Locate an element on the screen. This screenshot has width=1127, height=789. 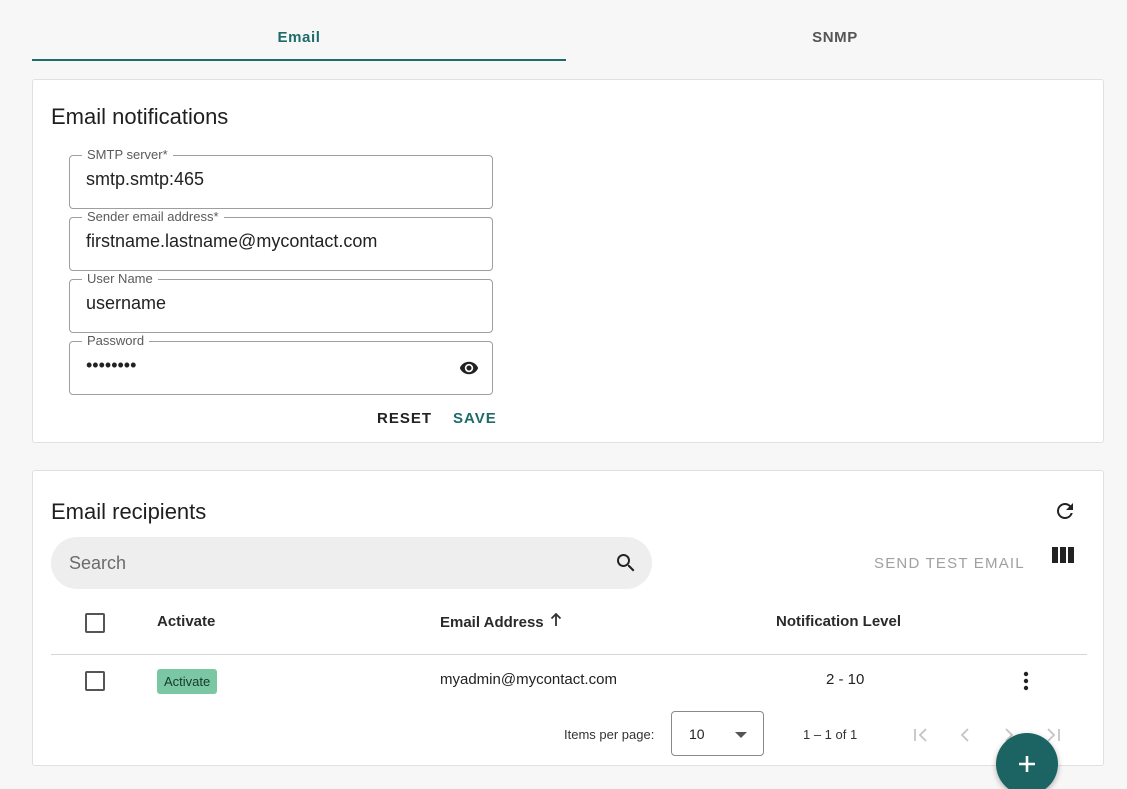
tab-bar: Email SNMP is located at coordinates (567, 38).